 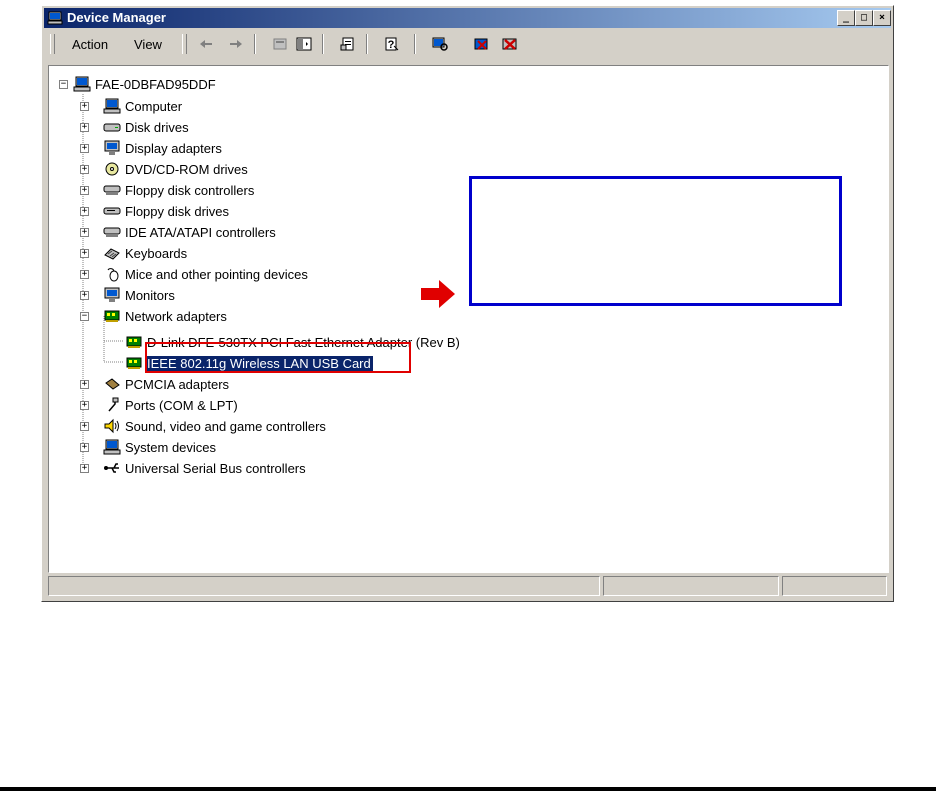 I want to click on mouse-icon, so click(x=113, y=275).